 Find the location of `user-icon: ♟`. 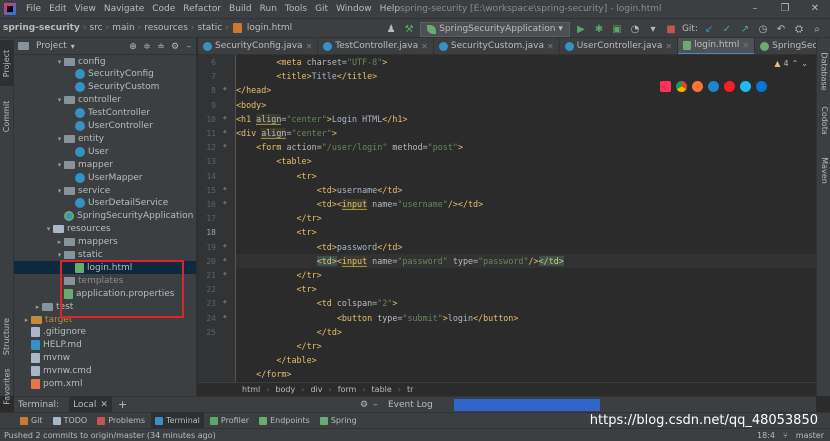

user-icon: ♟ is located at coordinates (391, 29).